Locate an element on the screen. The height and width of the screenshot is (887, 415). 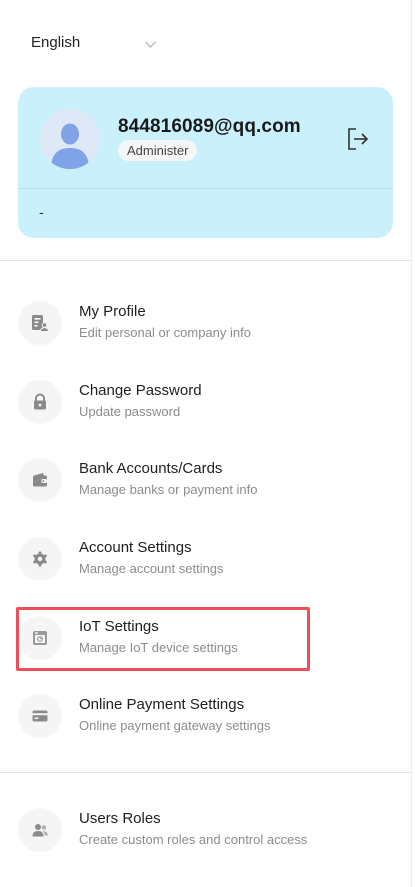
menu-item-account-settings: Account Settings Manage account settings is located at coordinates (208, 565).